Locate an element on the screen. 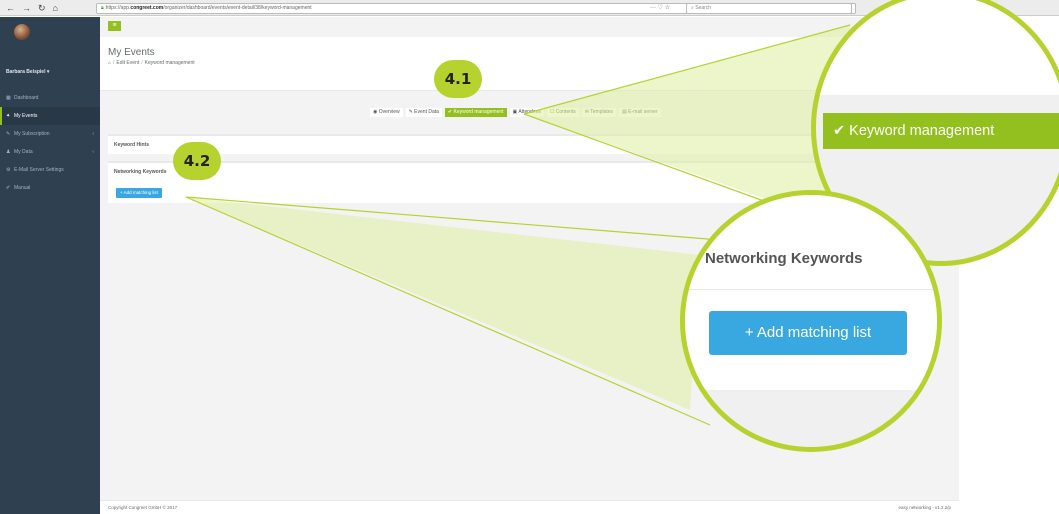 The width and height of the screenshot is (1059, 514). breadcrumb: ⌂ / Edit Event / Keyword management is located at coordinates (151, 63).